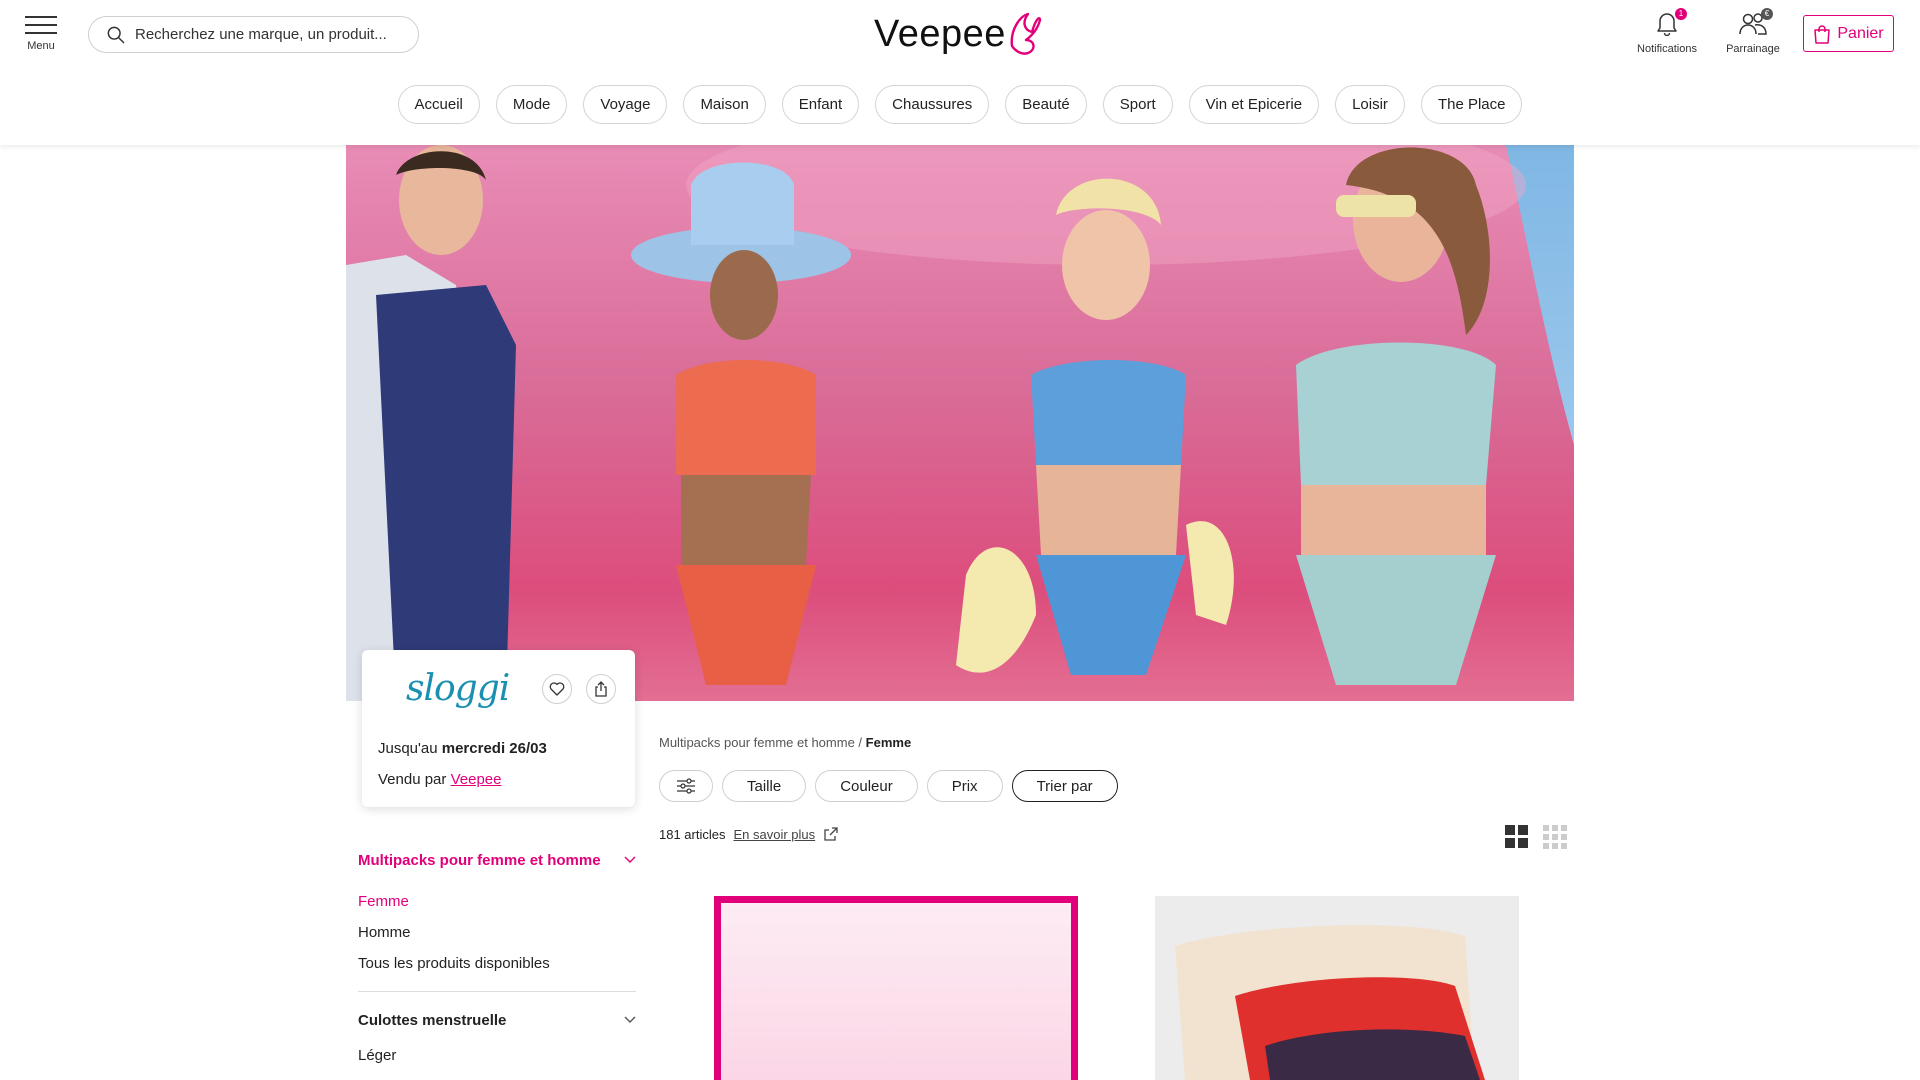  I want to click on sale-end-date: Jusqu'au mercredi 26/03, so click(462, 748).